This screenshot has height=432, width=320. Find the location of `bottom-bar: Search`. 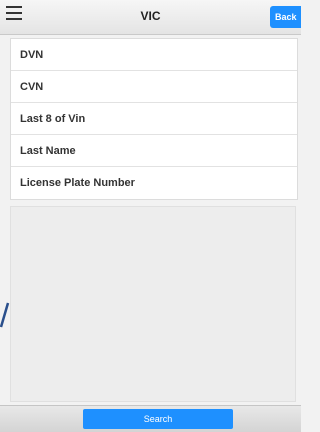

bottom-bar: Search is located at coordinates (150, 418).